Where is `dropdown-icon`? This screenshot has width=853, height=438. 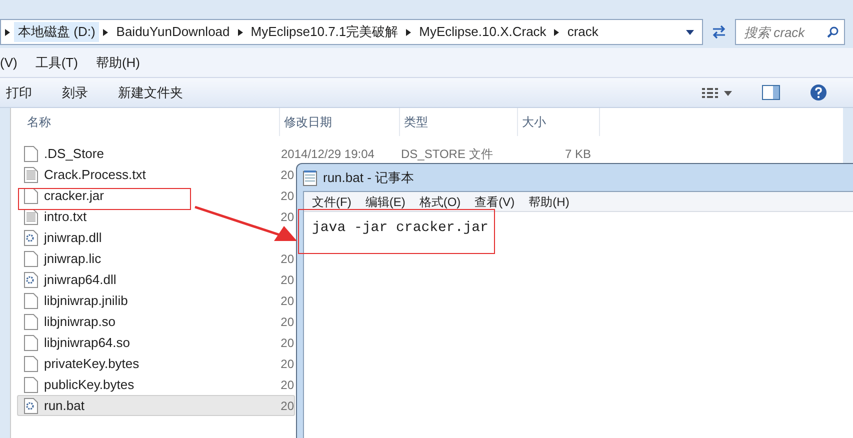
dropdown-icon is located at coordinates (690, 32).